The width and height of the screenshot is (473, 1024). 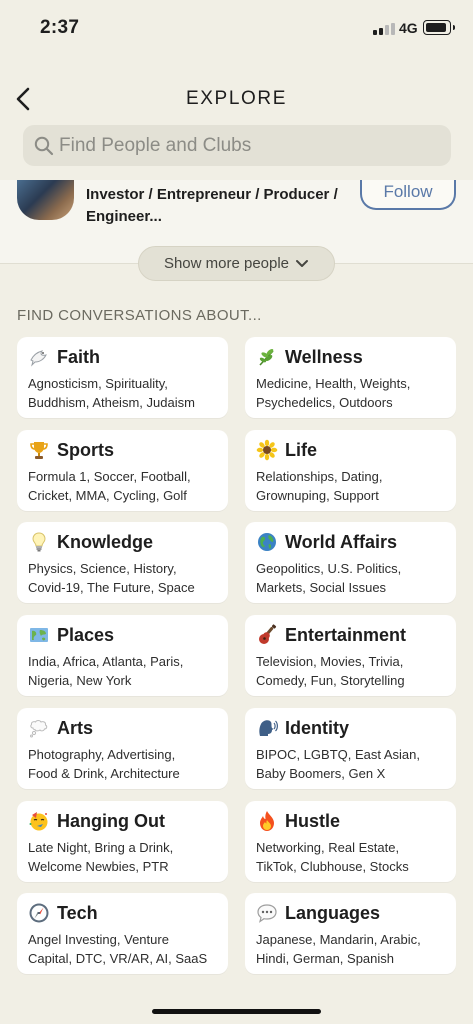 What do you see at coordinates (338, 754) in the screenshot?
I see `topic-description-line: BIPOC, LGBTQ, East Asian,` at bounding box center [338, 754].